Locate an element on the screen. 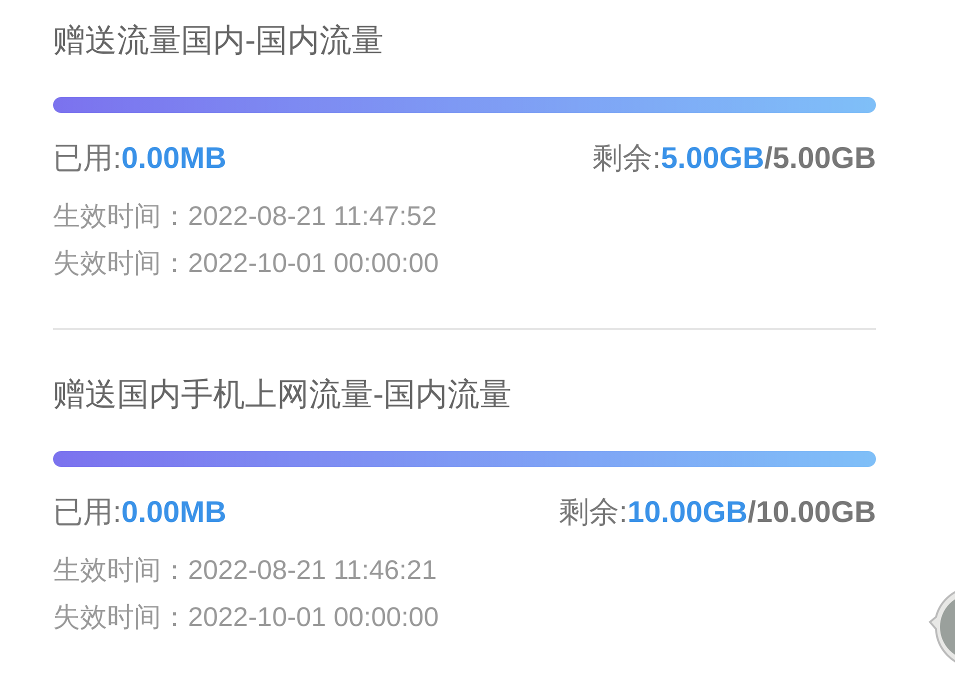  total-value: /5.00GB is located at coordinates (820, 159).